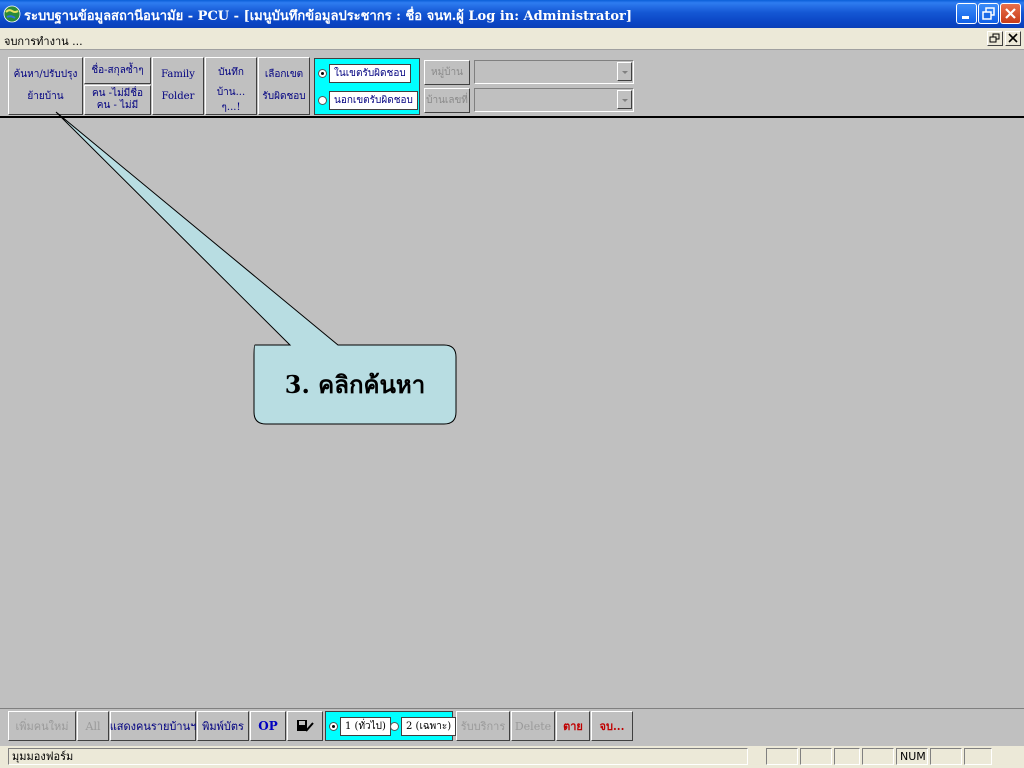 The height and width of the screenshot is (768, 1024). What do you see at coordinates (42, 726) in the screenshot?
I see `add-new-person-button: เพิ่มคนใหม่` at bounding box center [42, 726].